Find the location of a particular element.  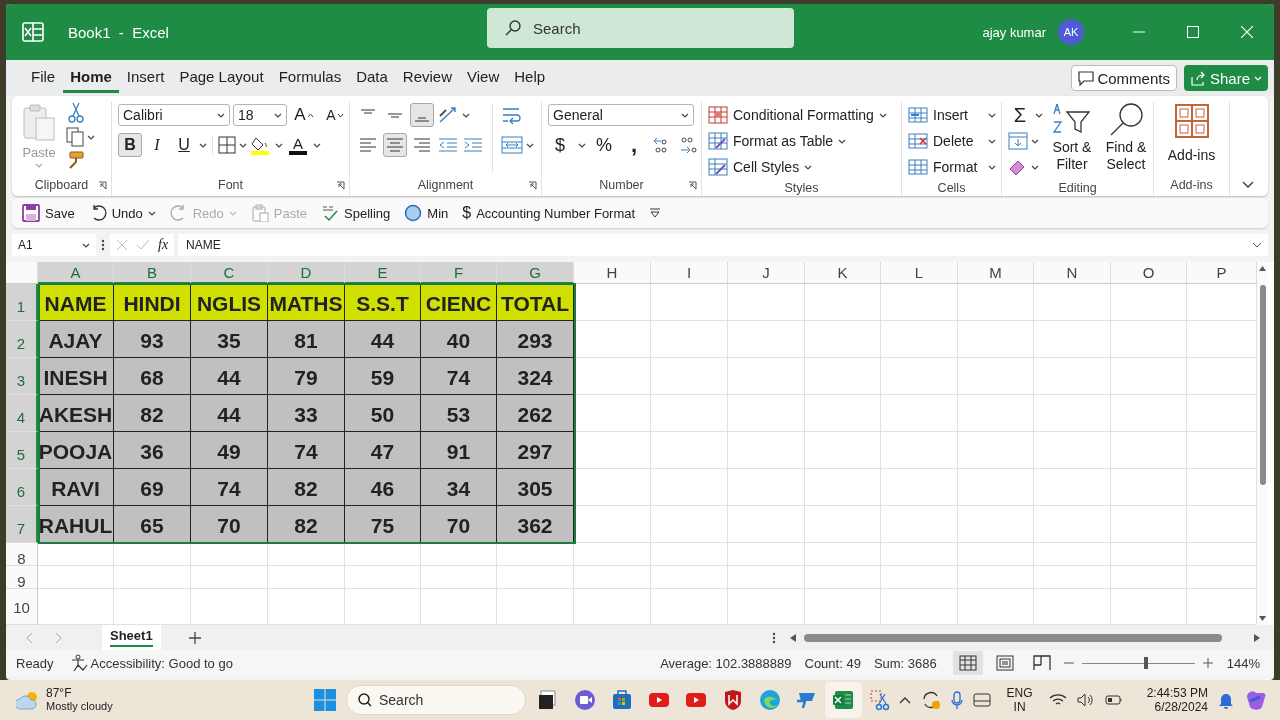

zoom-in-icon is located at coordinates (1207, 663).